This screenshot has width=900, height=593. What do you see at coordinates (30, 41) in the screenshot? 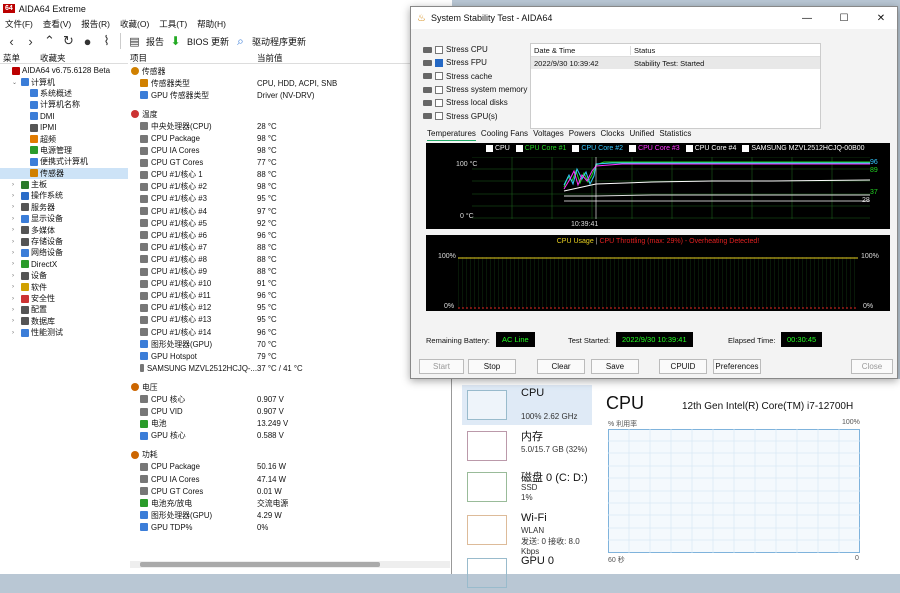
I see `forward-icon: ›` at bounding box center [30, 41].